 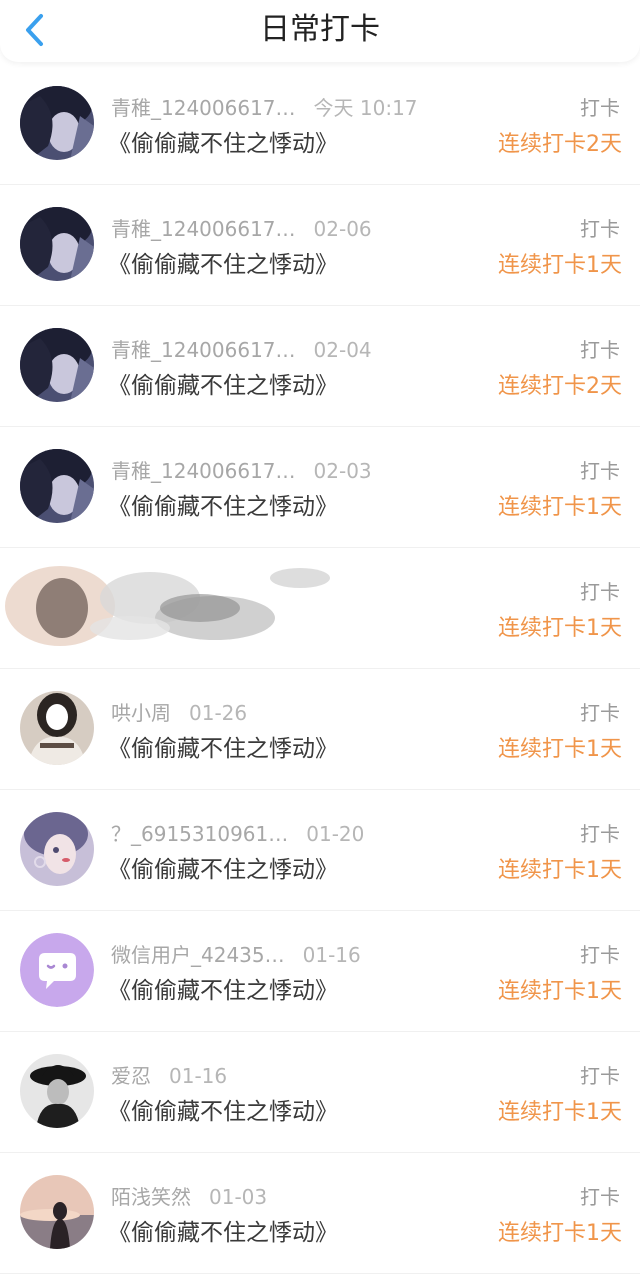 I want to click on list-item: ？_6915310961… 01-20 《偷偷藏不住之悸动》 打卡 连续打卡1天, so click(x=320, y=850).